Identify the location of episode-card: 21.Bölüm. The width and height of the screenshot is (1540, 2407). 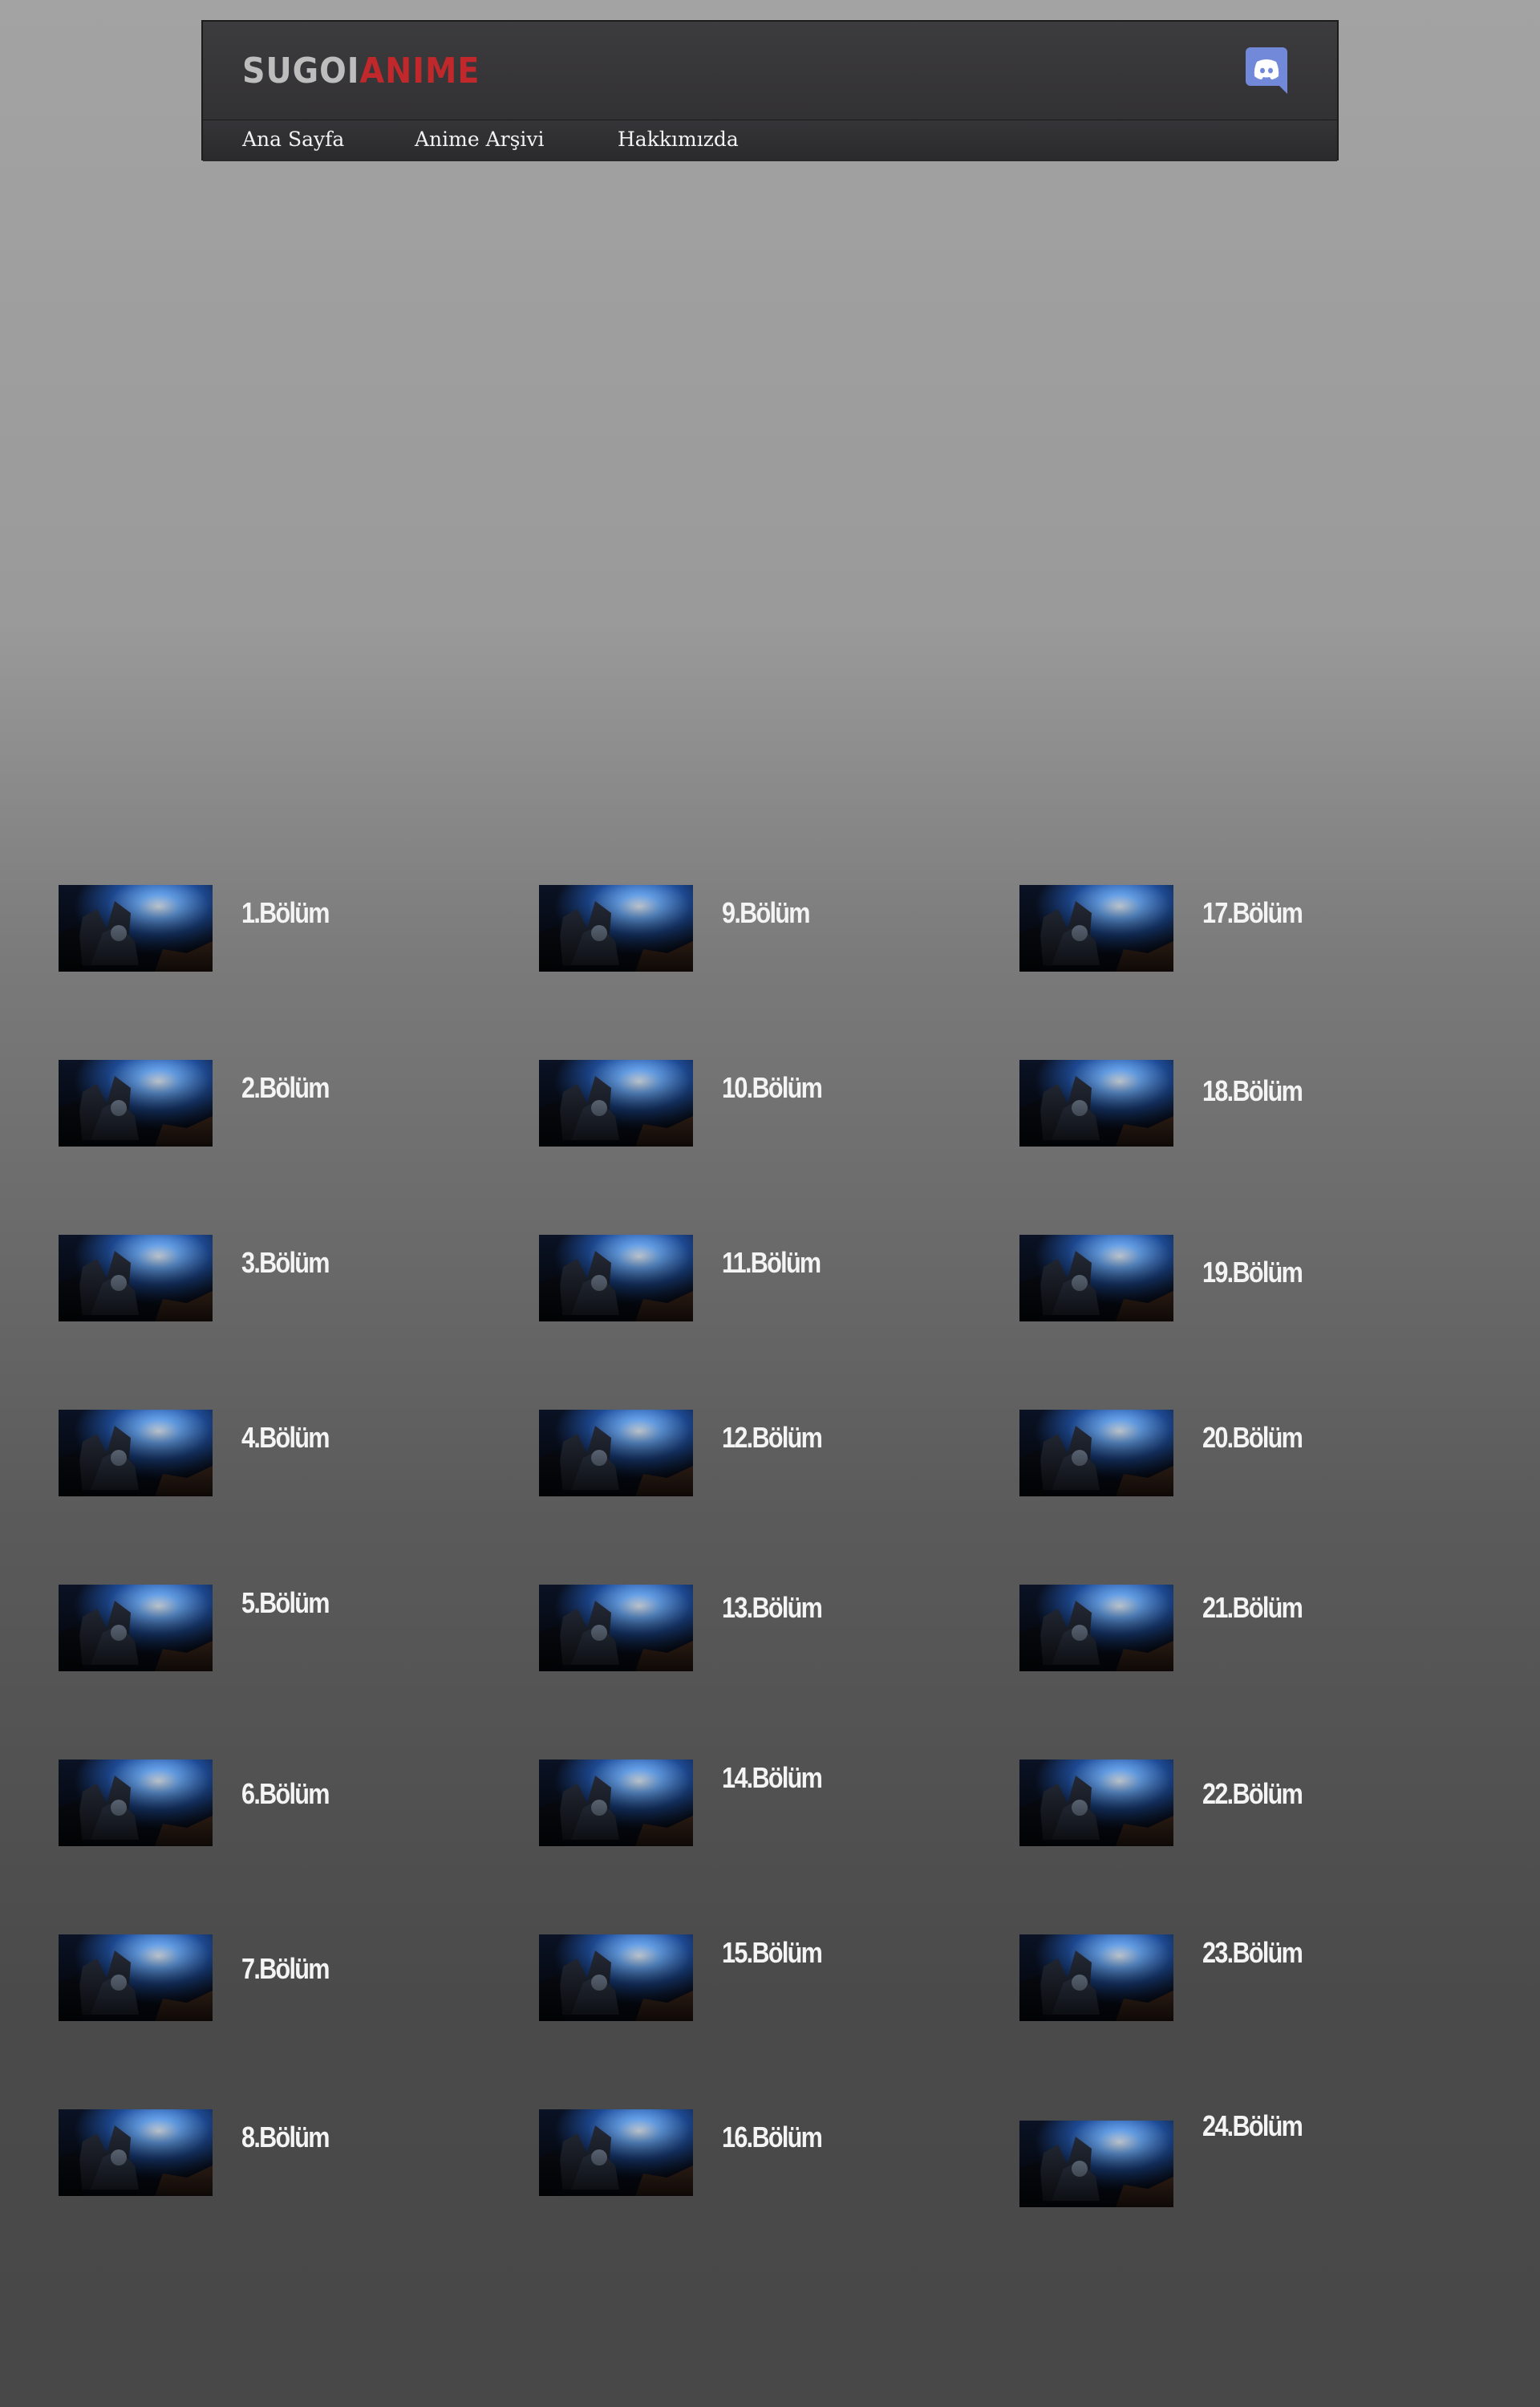
(1244, 1633).